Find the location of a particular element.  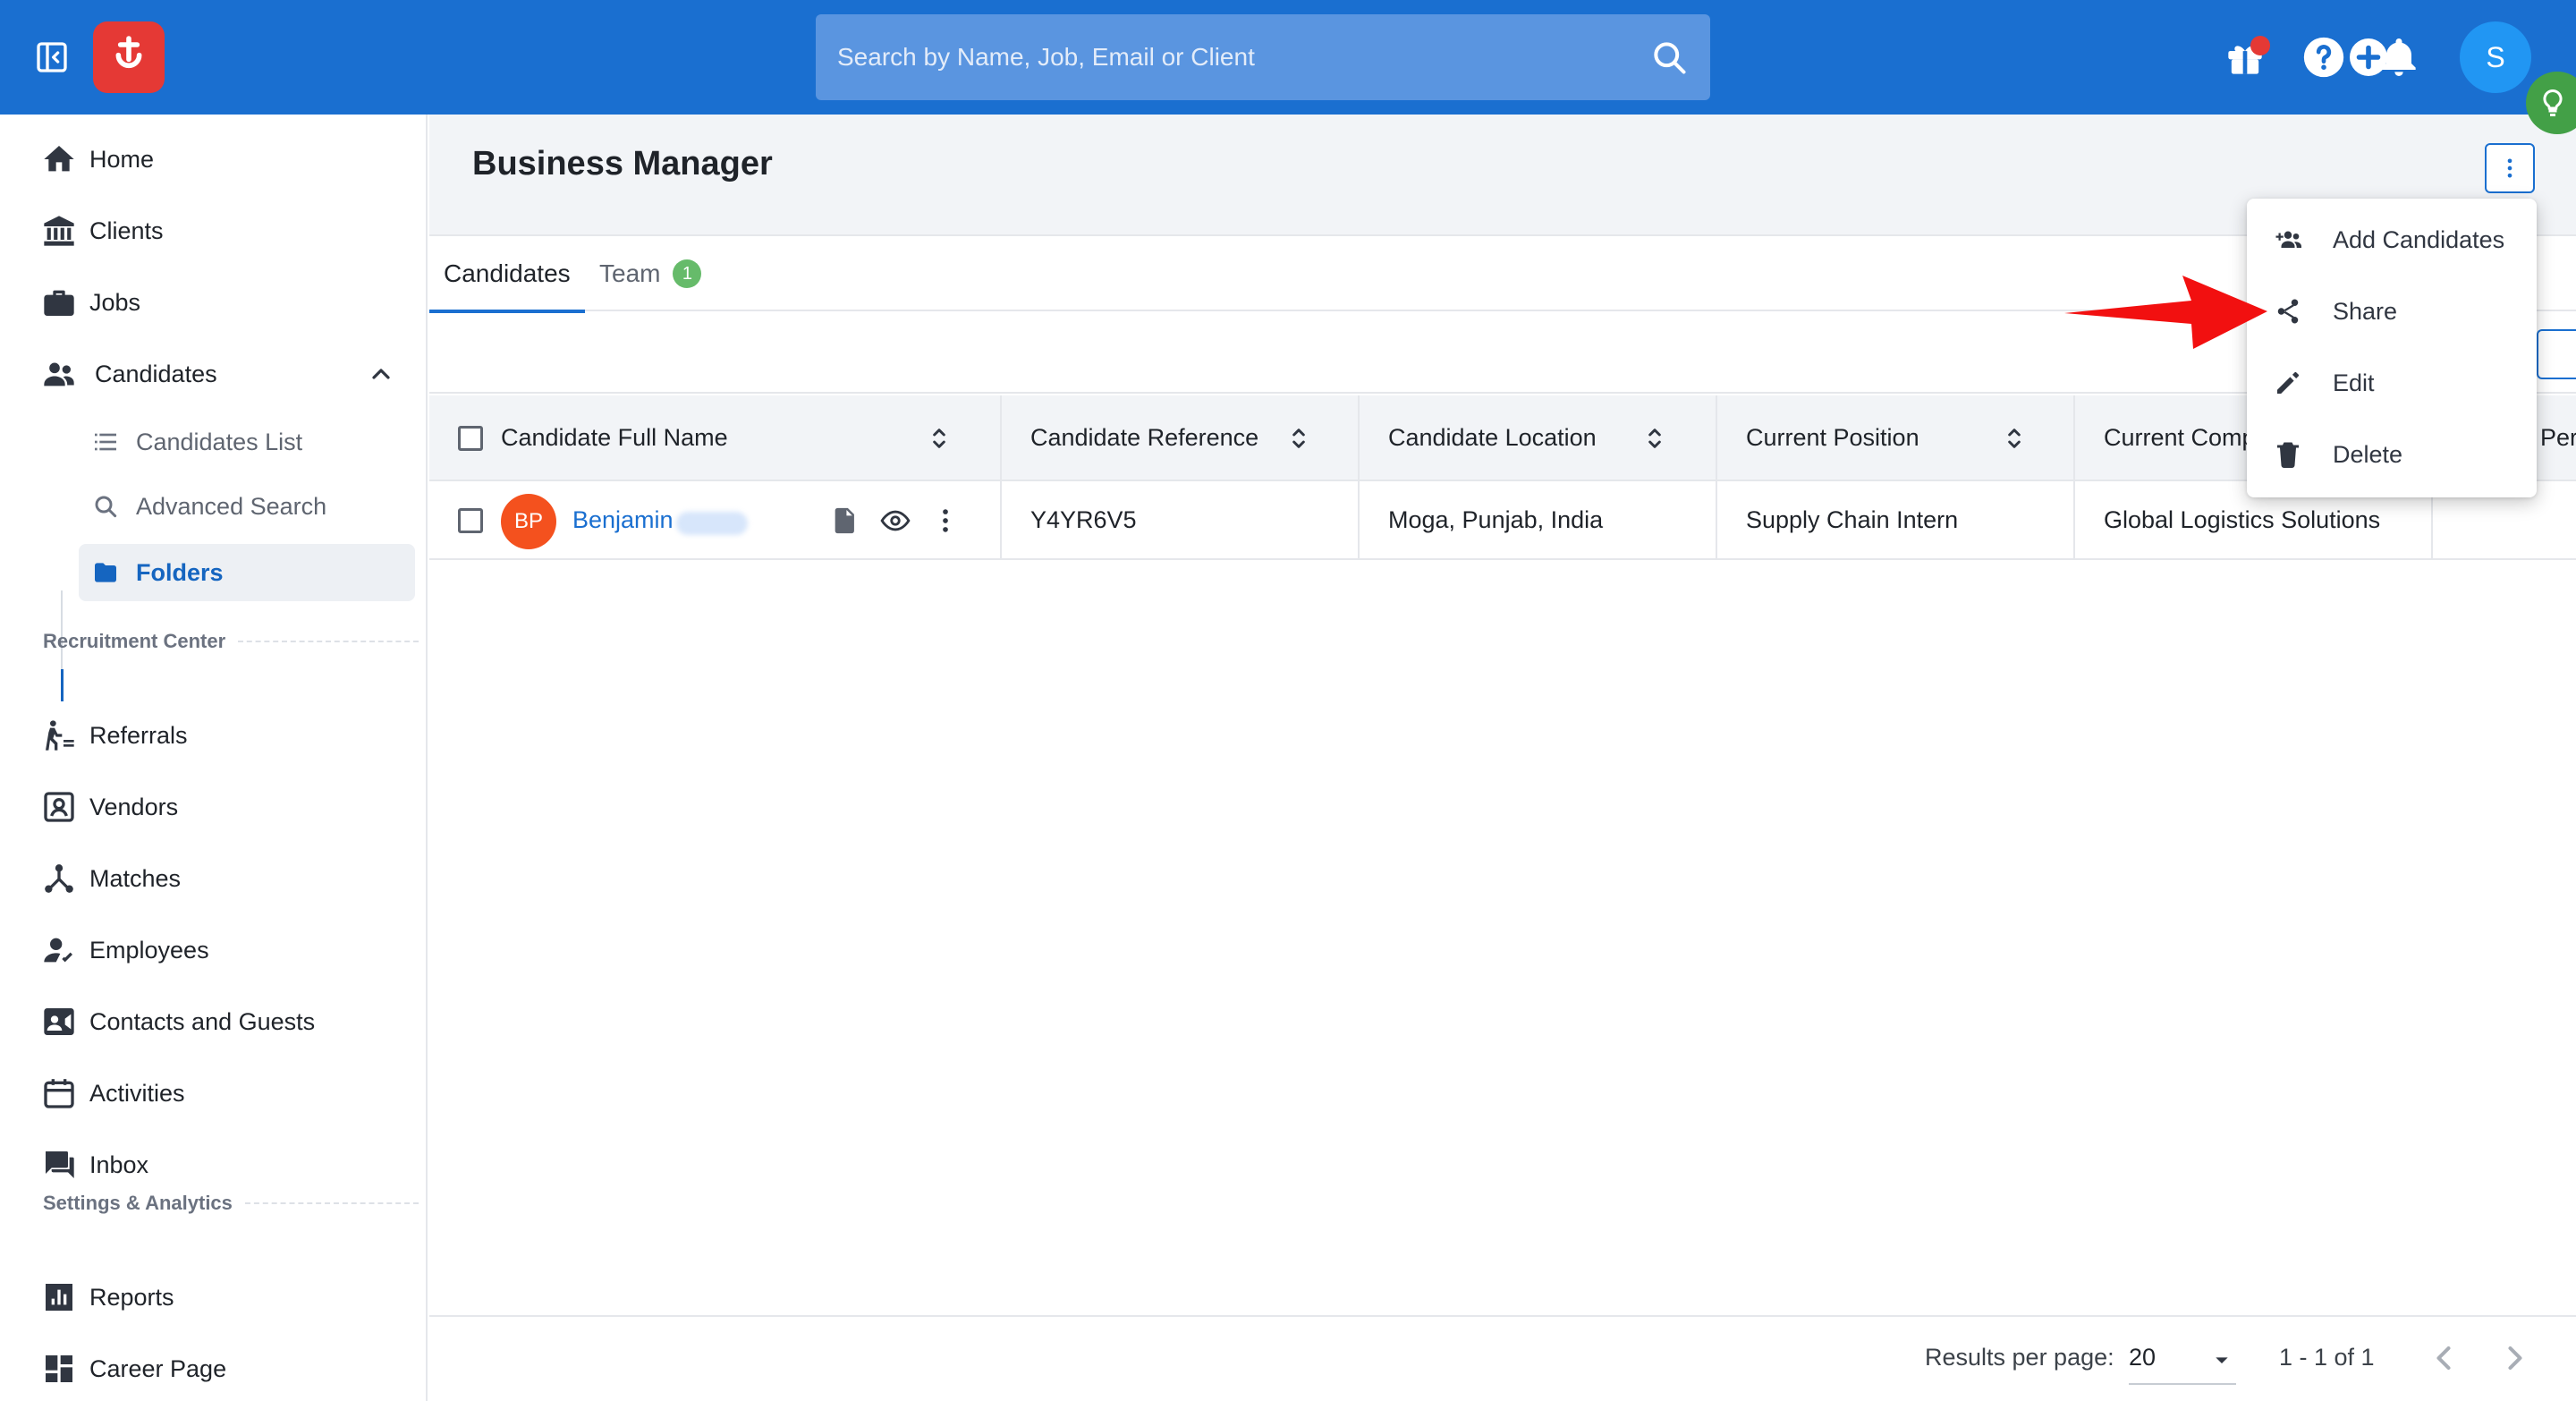

sidebar-item-matches: Matches is located at coordinates (214, 878).